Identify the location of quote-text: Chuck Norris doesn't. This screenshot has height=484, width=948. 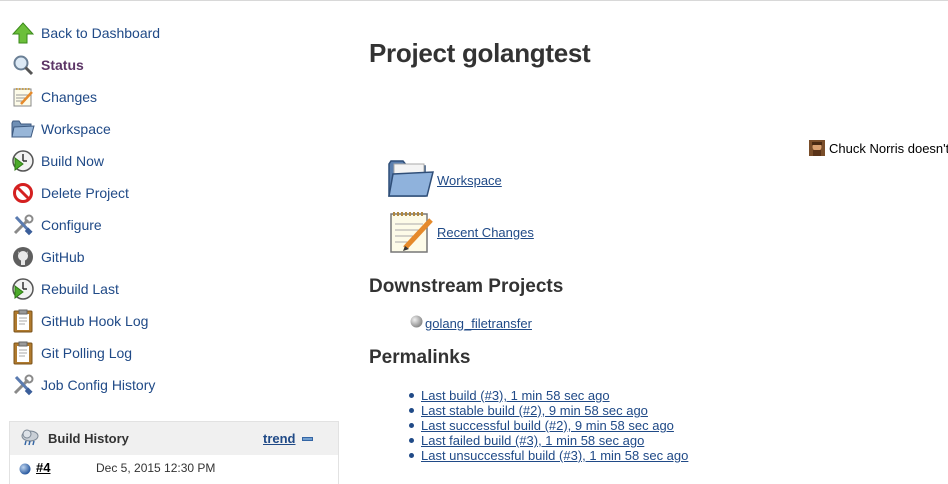
(888, 148).